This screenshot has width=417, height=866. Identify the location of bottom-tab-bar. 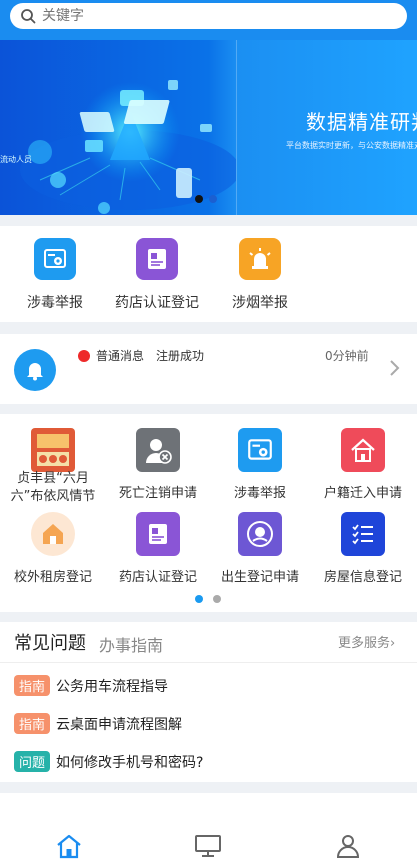
(208, 829).